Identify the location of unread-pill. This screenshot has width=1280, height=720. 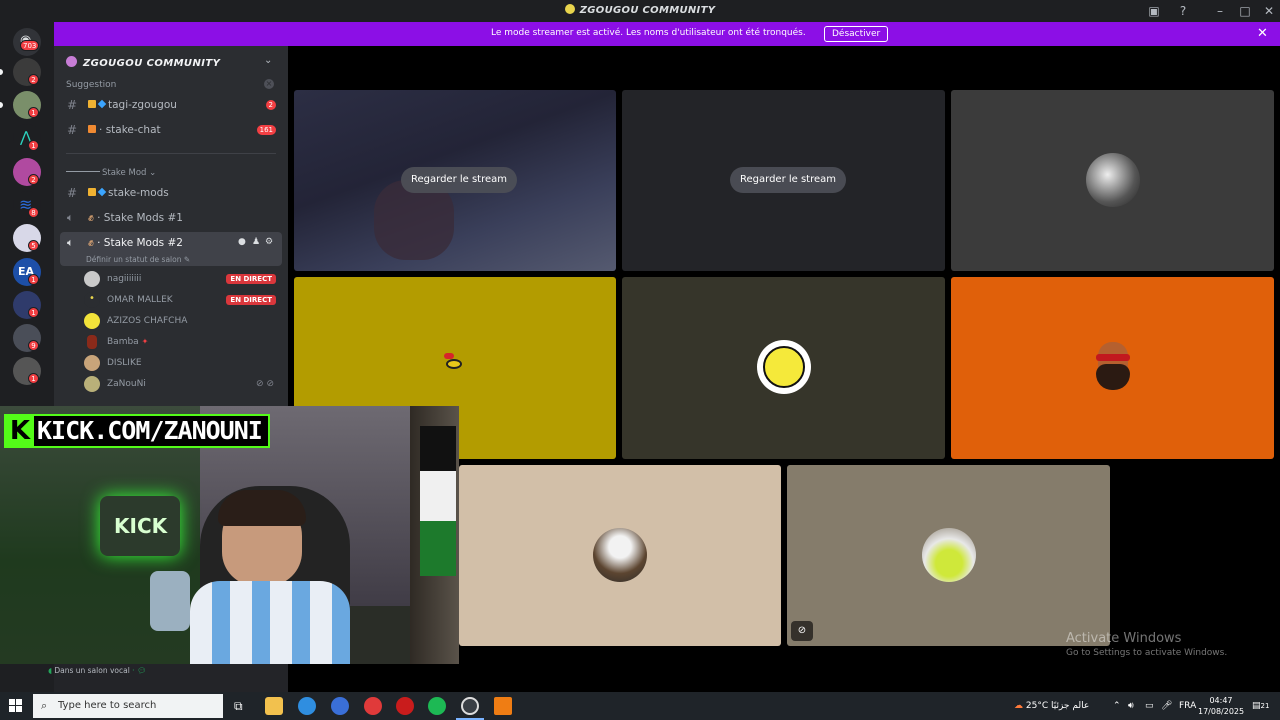
(1, 72).